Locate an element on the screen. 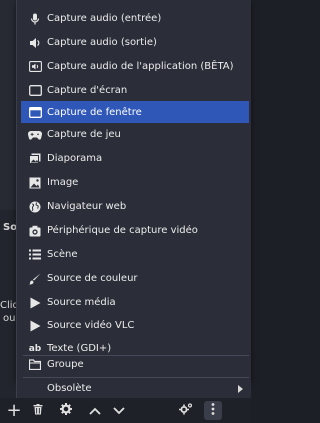 The width and height of the screenshot is (320, 423). menu-item-audio-input: Capture audio (entrée) is located at coordinates (135, 18).